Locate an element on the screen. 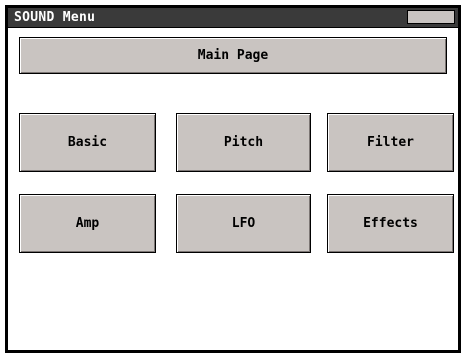 This screenshot has width=468, height=358. amp-button: Amp is located at coordinates (87, 223).